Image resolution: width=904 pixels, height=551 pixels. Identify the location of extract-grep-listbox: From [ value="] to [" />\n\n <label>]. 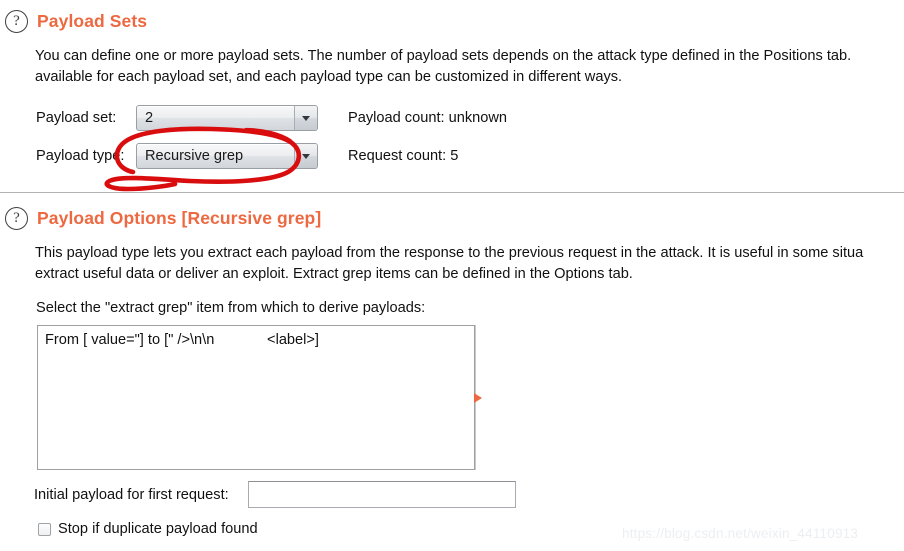
(256, 397).